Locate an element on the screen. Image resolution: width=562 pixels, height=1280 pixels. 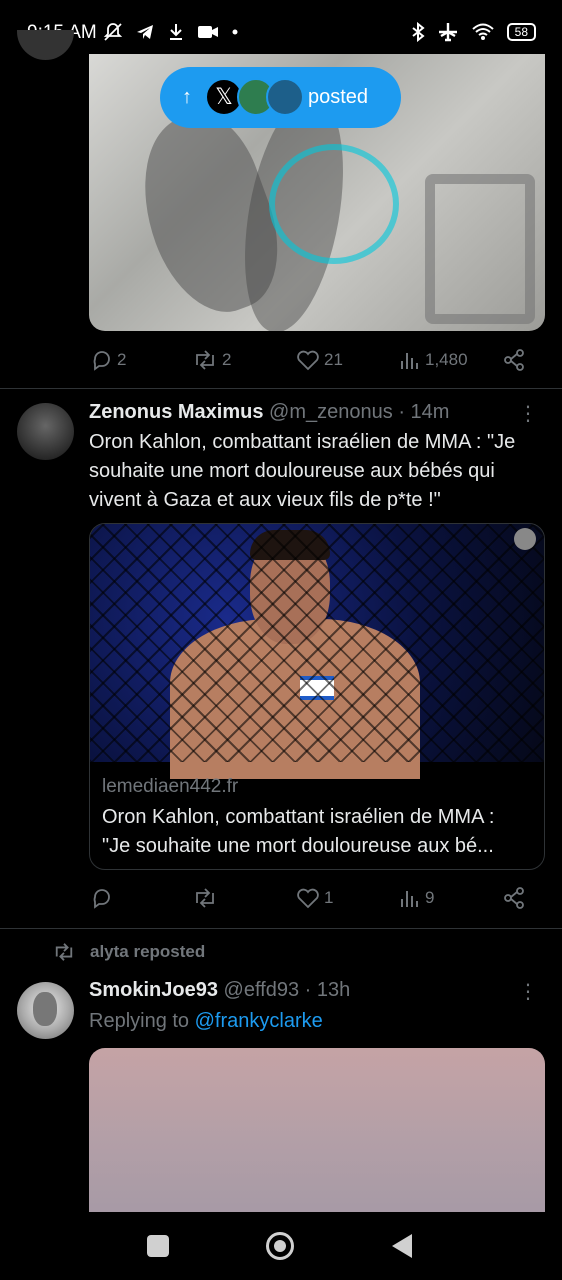
view-count: 9 is located at coordinates (430, 897).